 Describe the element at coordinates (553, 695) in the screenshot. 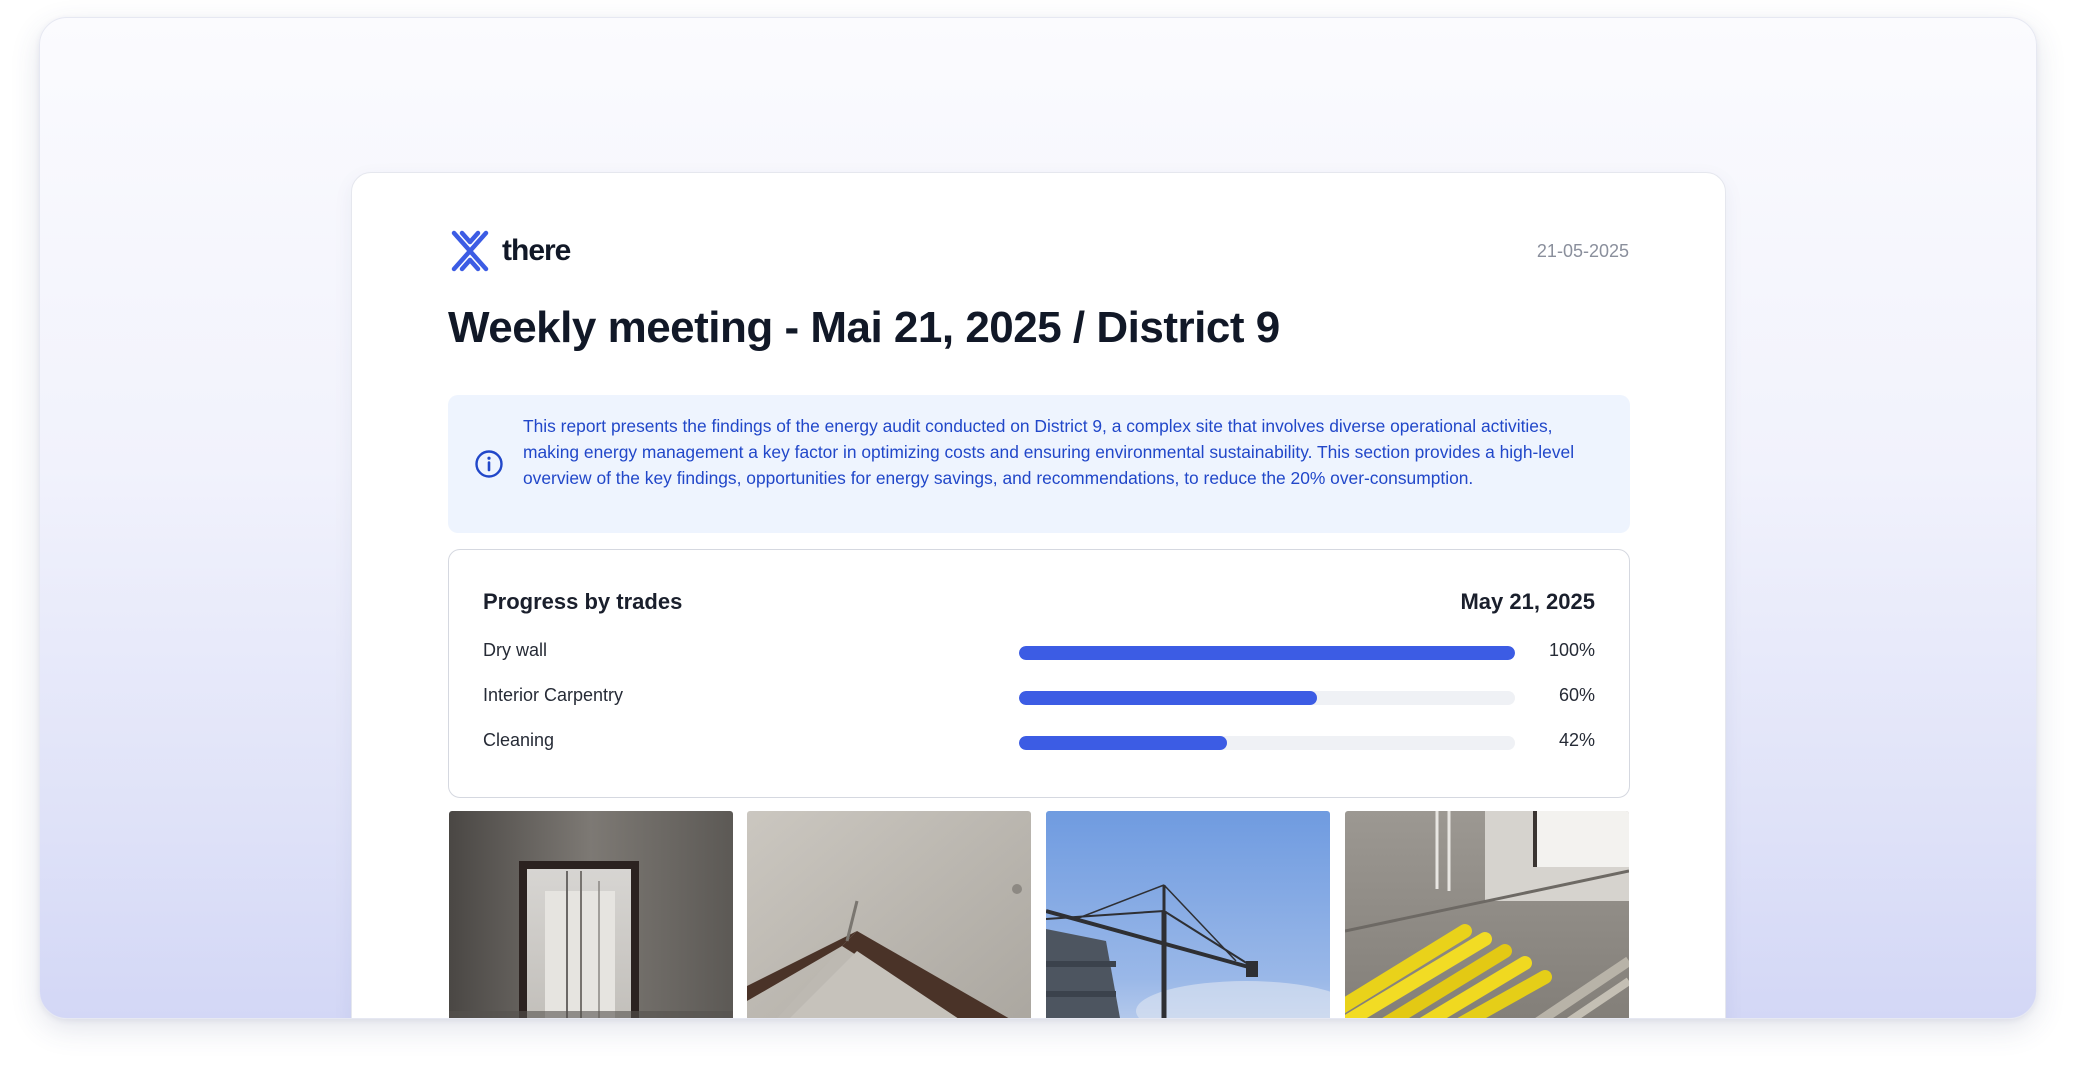

I see `trade-label: Interior Carpentry` at that location.